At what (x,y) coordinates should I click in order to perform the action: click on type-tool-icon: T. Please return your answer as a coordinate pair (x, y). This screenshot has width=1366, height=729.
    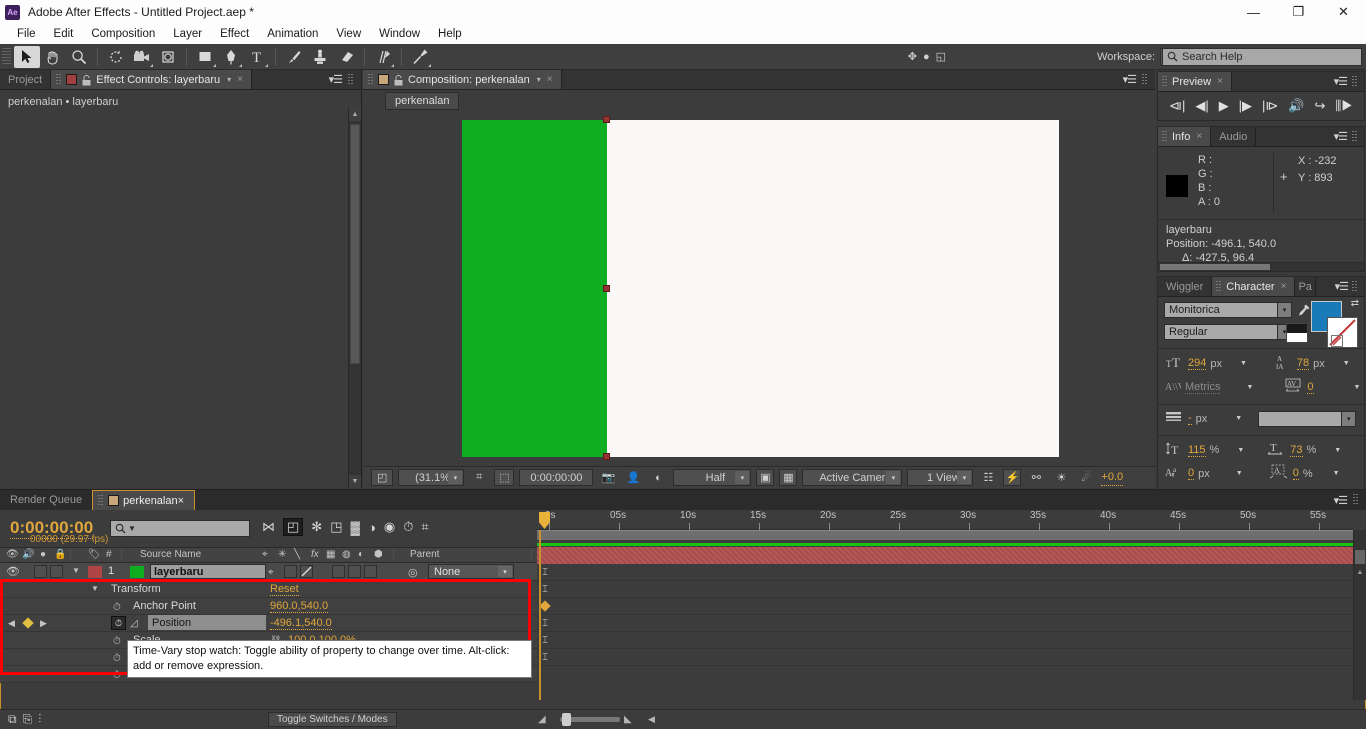
    Looking at the image, I should click on (257, 57).